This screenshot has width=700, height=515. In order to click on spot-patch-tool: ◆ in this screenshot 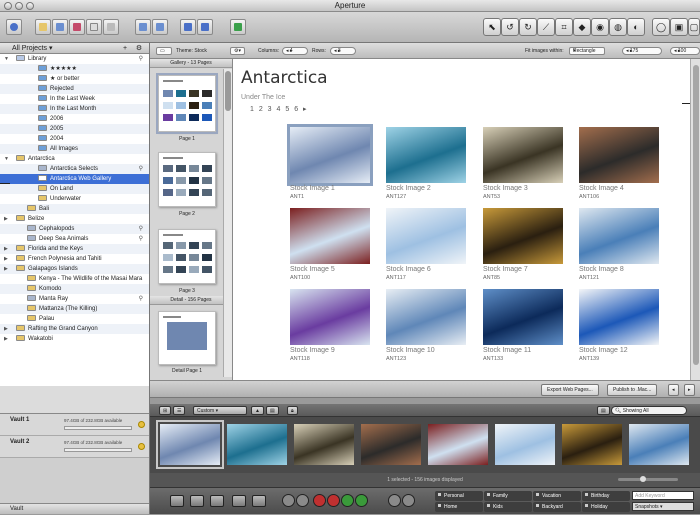, I will do `click(582, 27)`.